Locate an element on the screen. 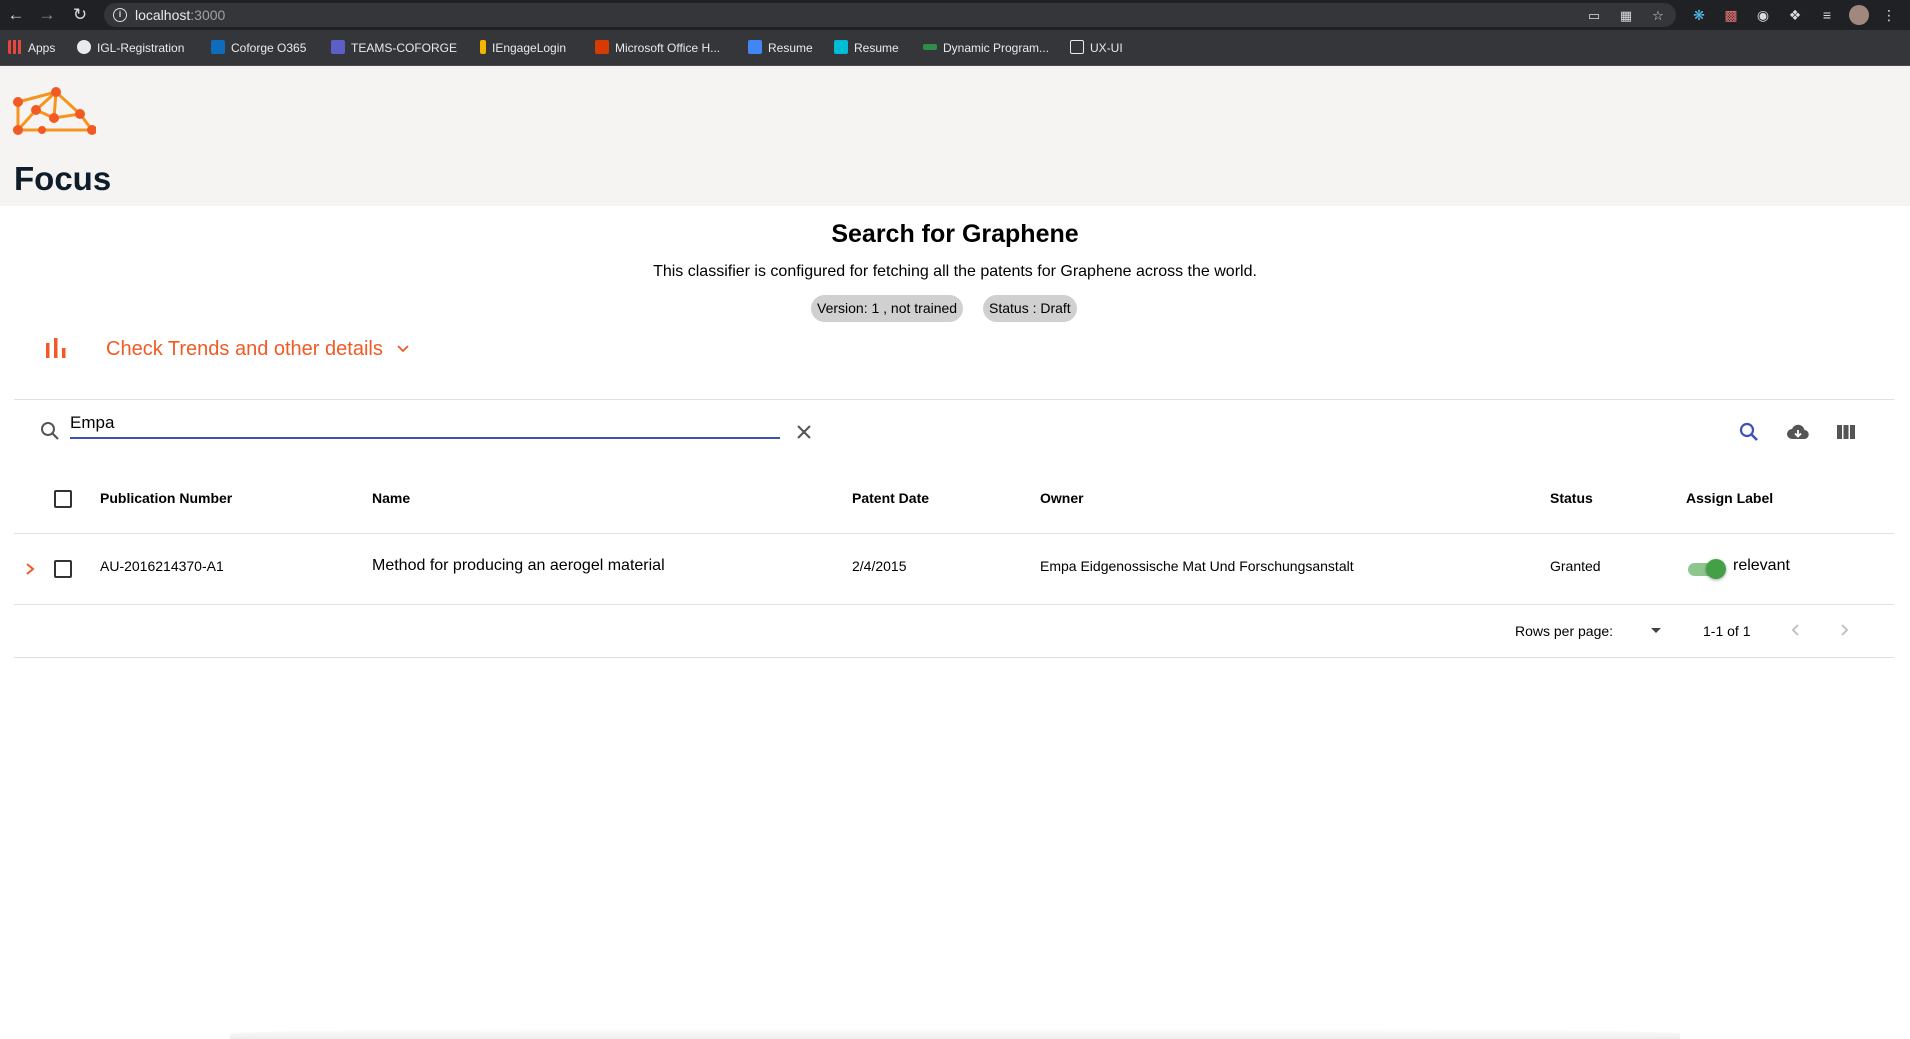 This screenshot has width=1910, height=1039. outlook-icon is located at coordinates (218, 47).